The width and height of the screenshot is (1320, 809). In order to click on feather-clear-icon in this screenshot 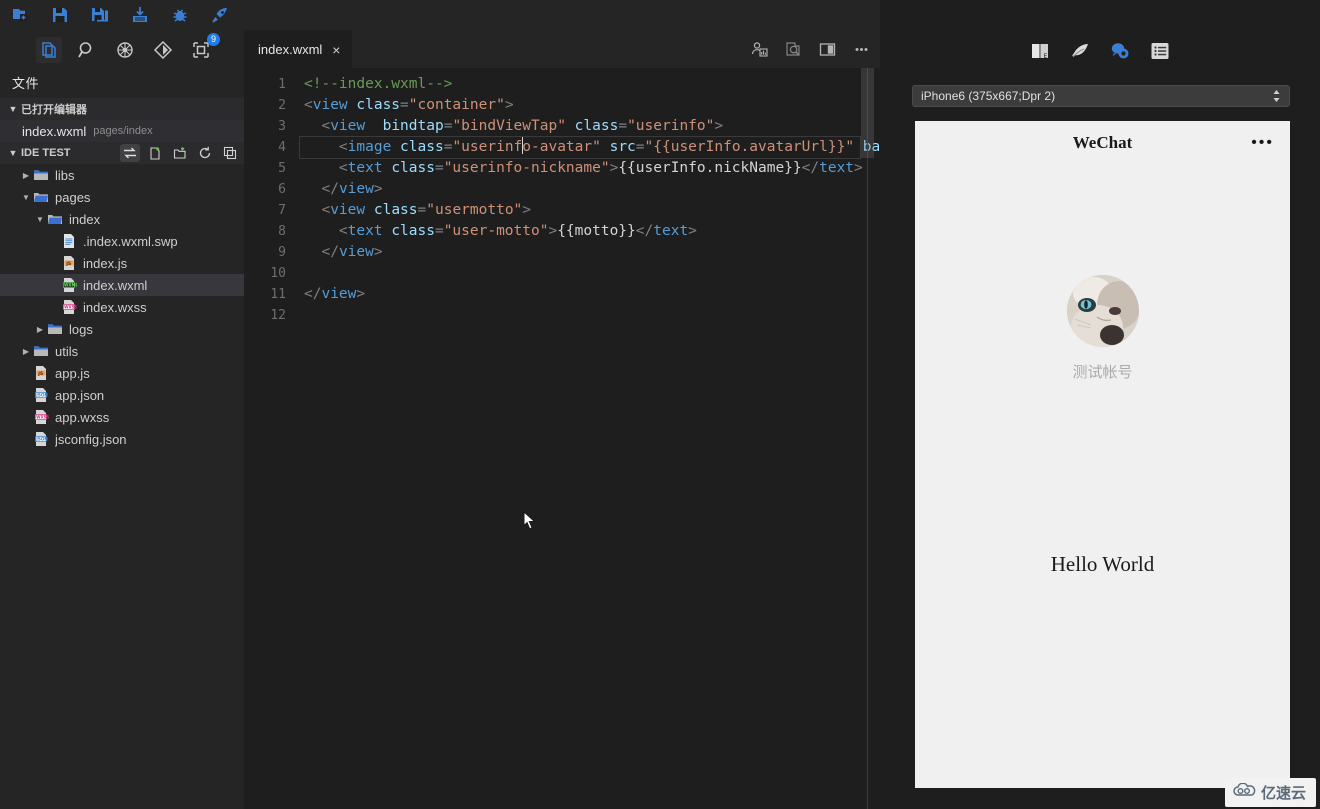, I will do `click(1080, 51)`.